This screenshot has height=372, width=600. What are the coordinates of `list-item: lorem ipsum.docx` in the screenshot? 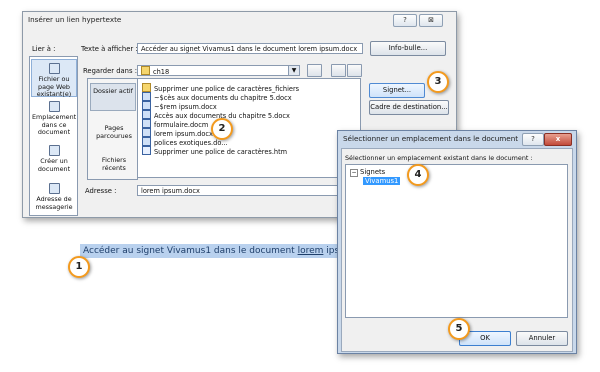 It's located at (177, 133).